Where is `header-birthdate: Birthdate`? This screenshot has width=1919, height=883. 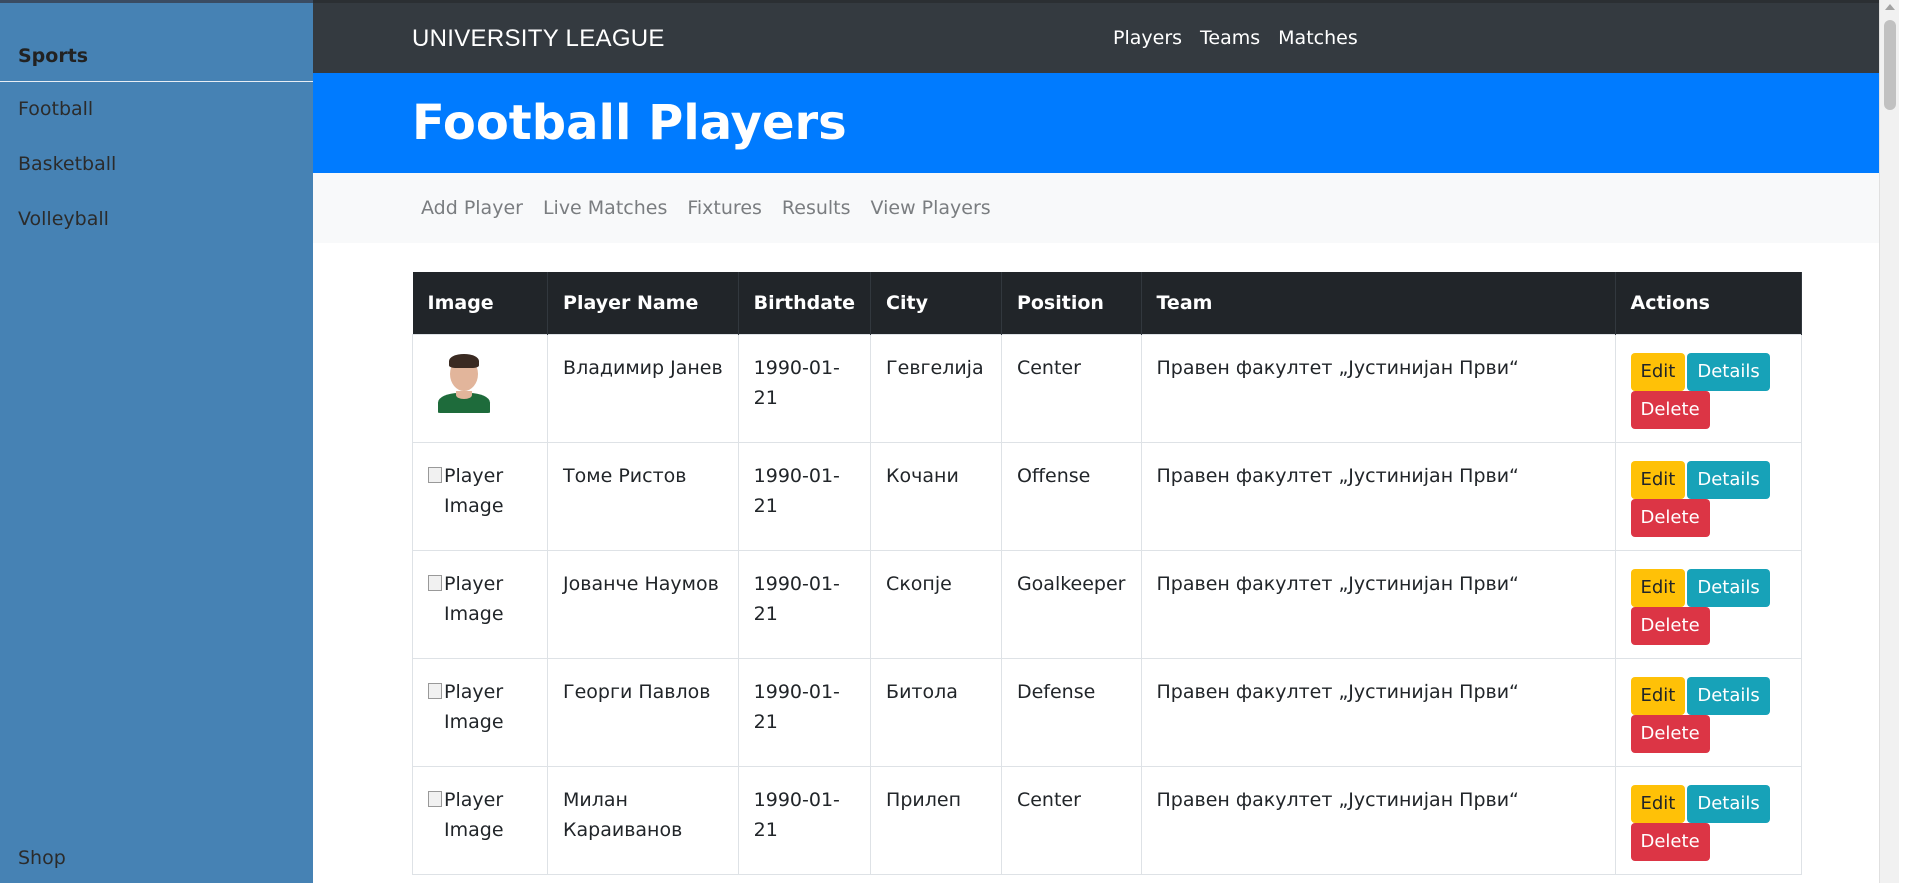
header-birthdate: Birthdate is located at coordinates (805, 303).